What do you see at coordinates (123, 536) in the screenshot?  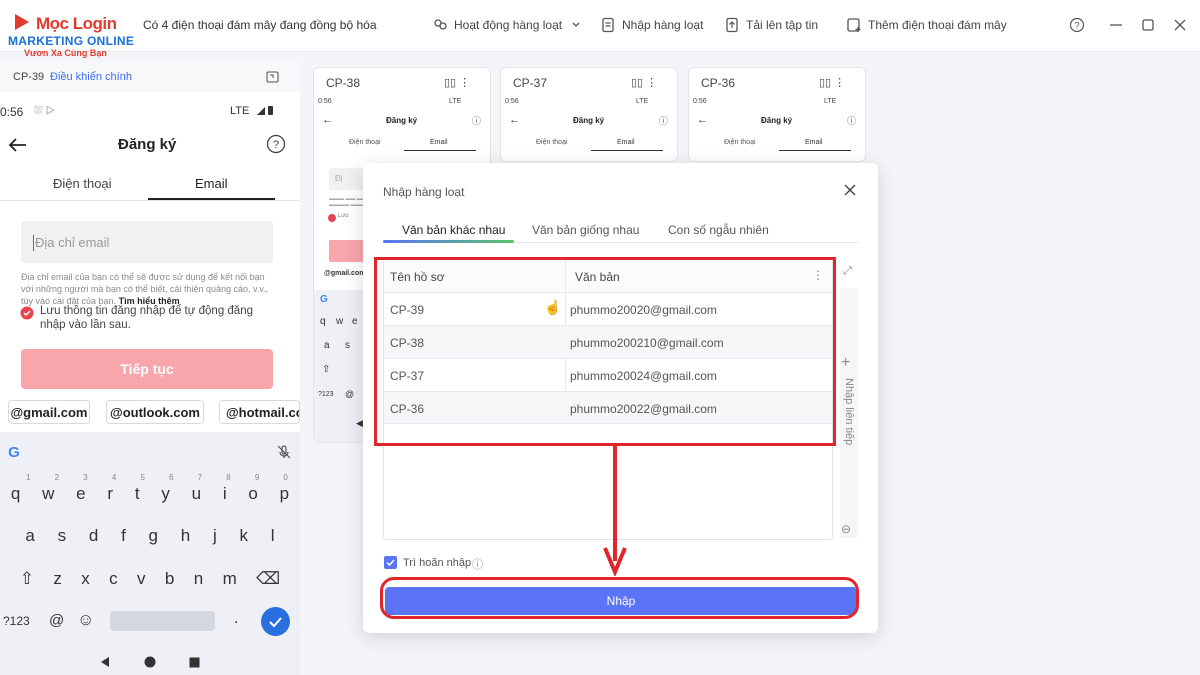 I see `key-f: f` at bounding box center [123, 536].